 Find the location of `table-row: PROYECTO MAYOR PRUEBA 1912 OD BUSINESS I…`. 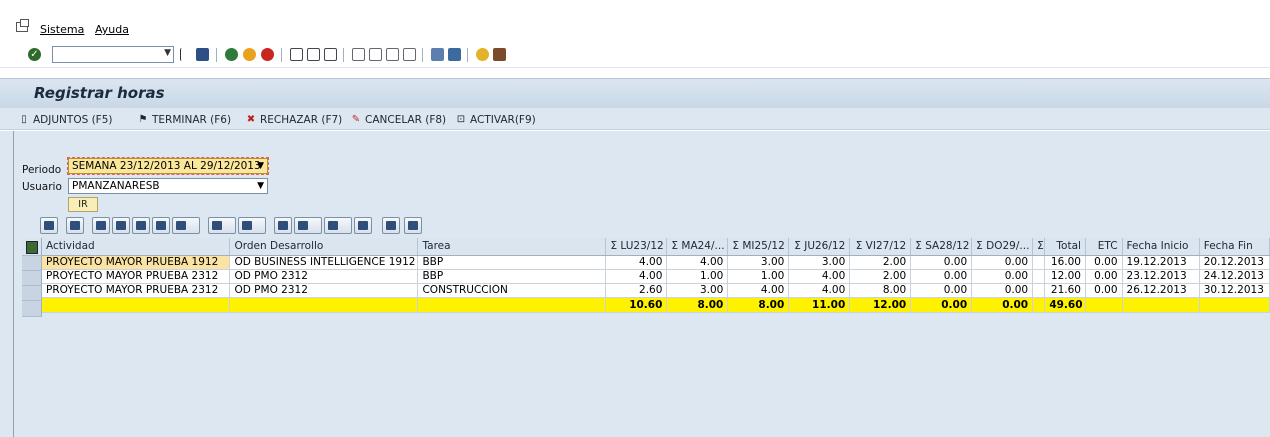

table-row: PROYECTO MAYOR PRUEBA 1912 OD BUSINESS I… is located at coordinates (656, 262).